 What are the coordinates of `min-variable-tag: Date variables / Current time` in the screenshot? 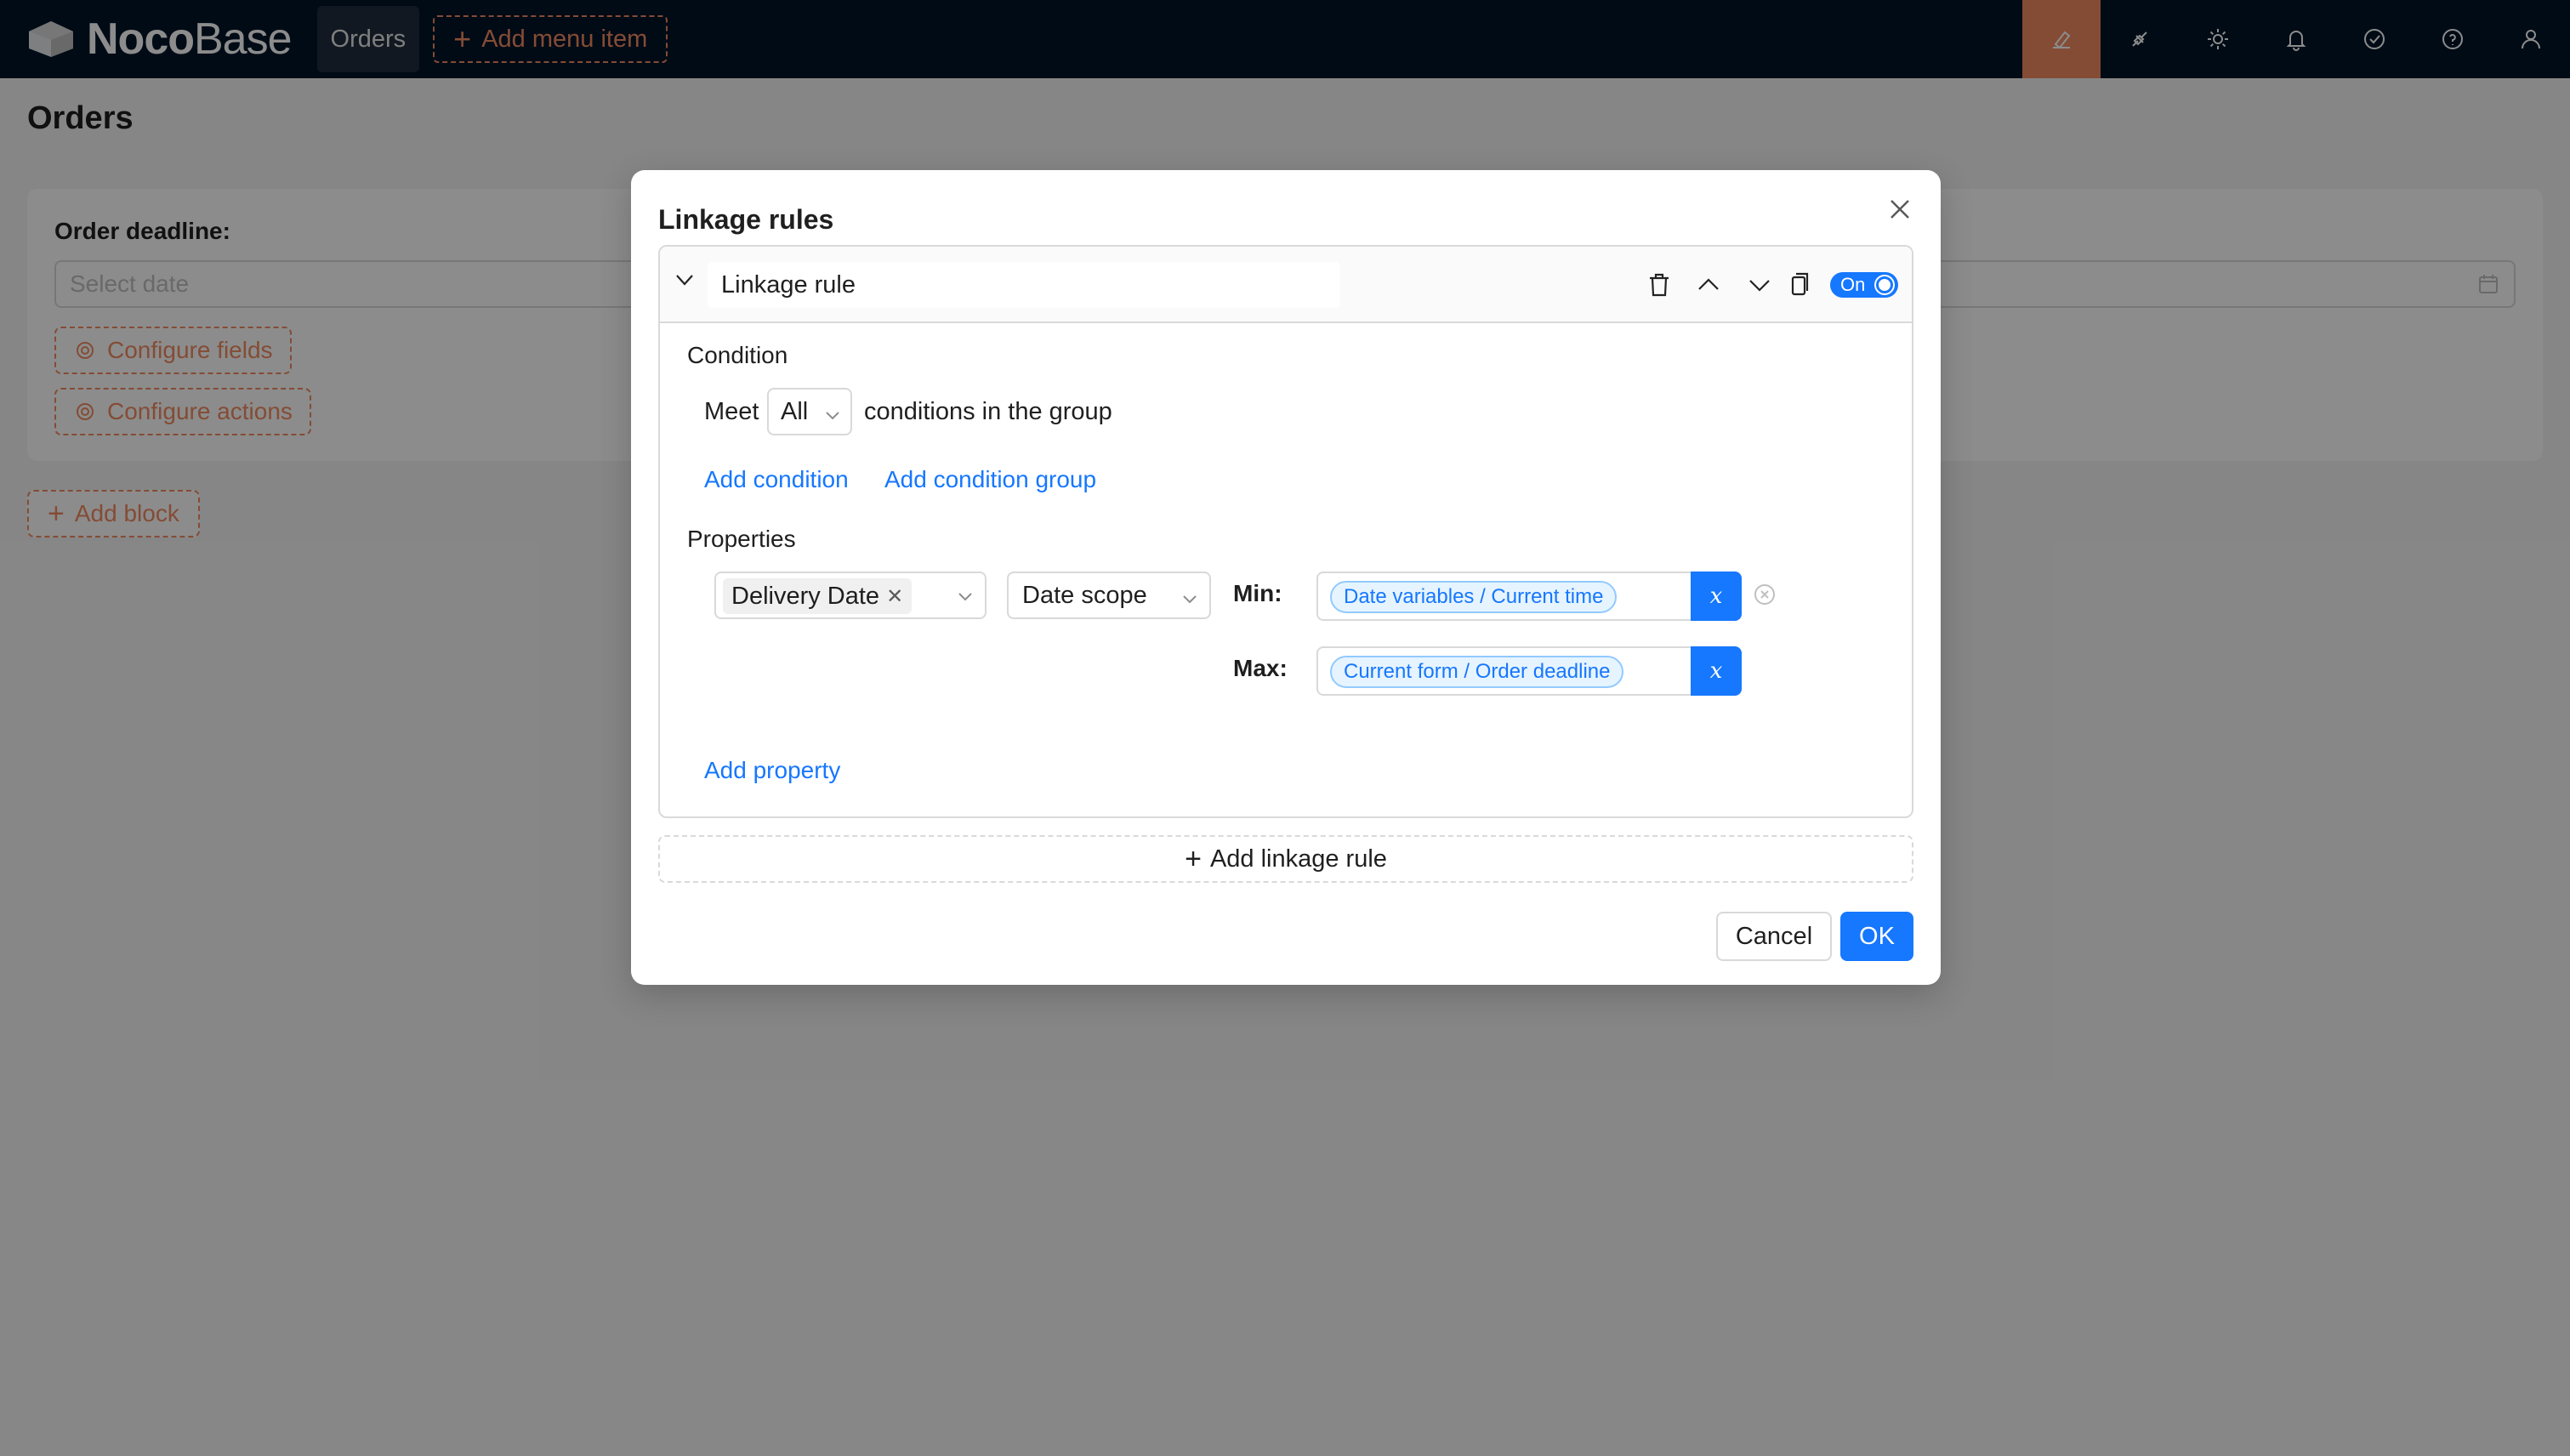 It's located at (1474, 597).